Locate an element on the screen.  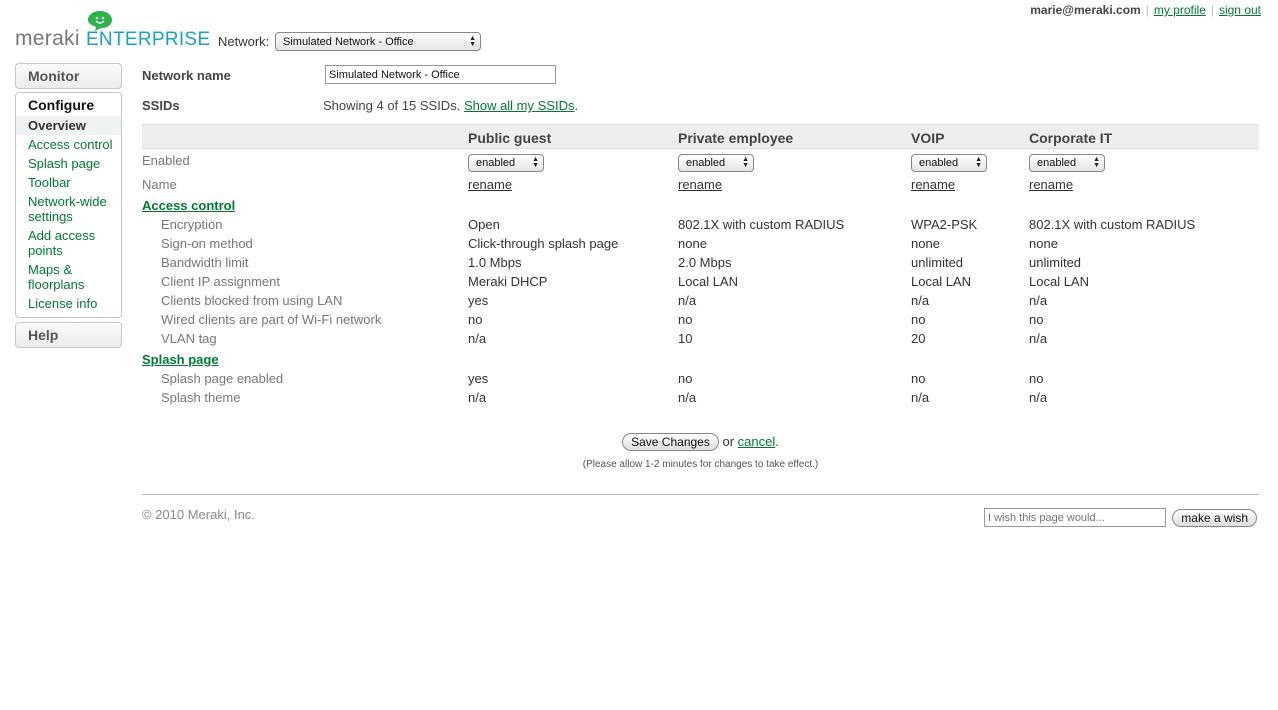
enabled-select-voip: enabled ▲ ▼ is located at coordinates (949, 163).